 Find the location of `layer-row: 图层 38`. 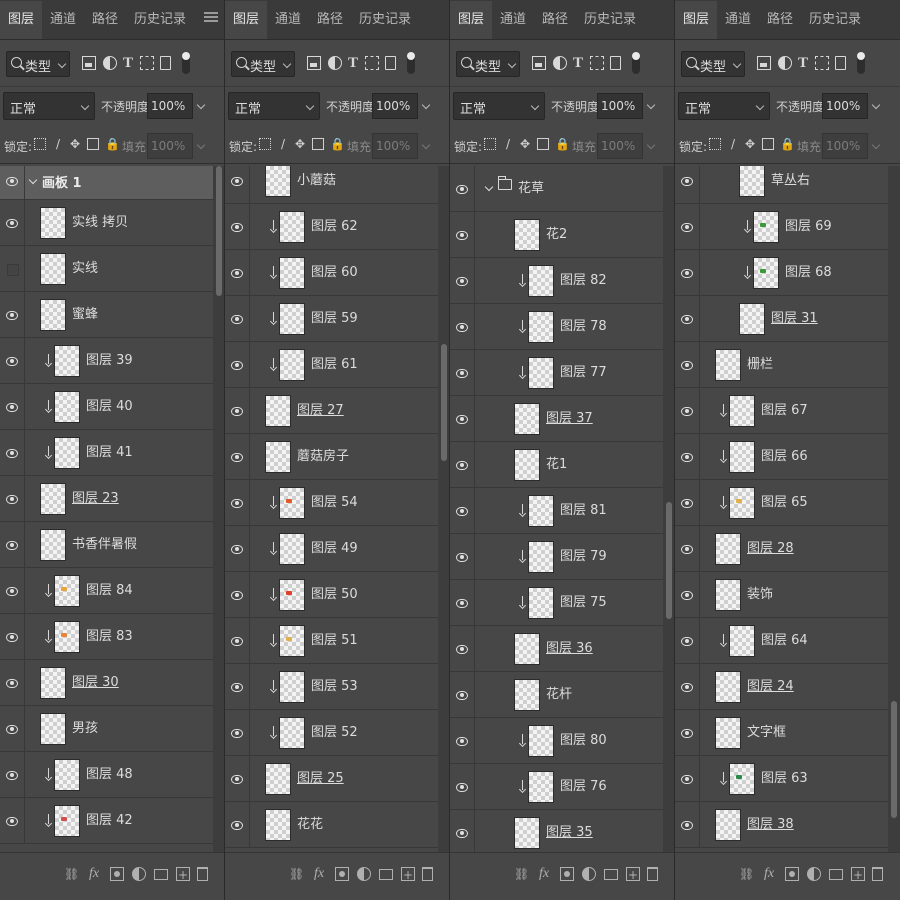

layer-row: 图层 38 is located at coordinates (781, 825).